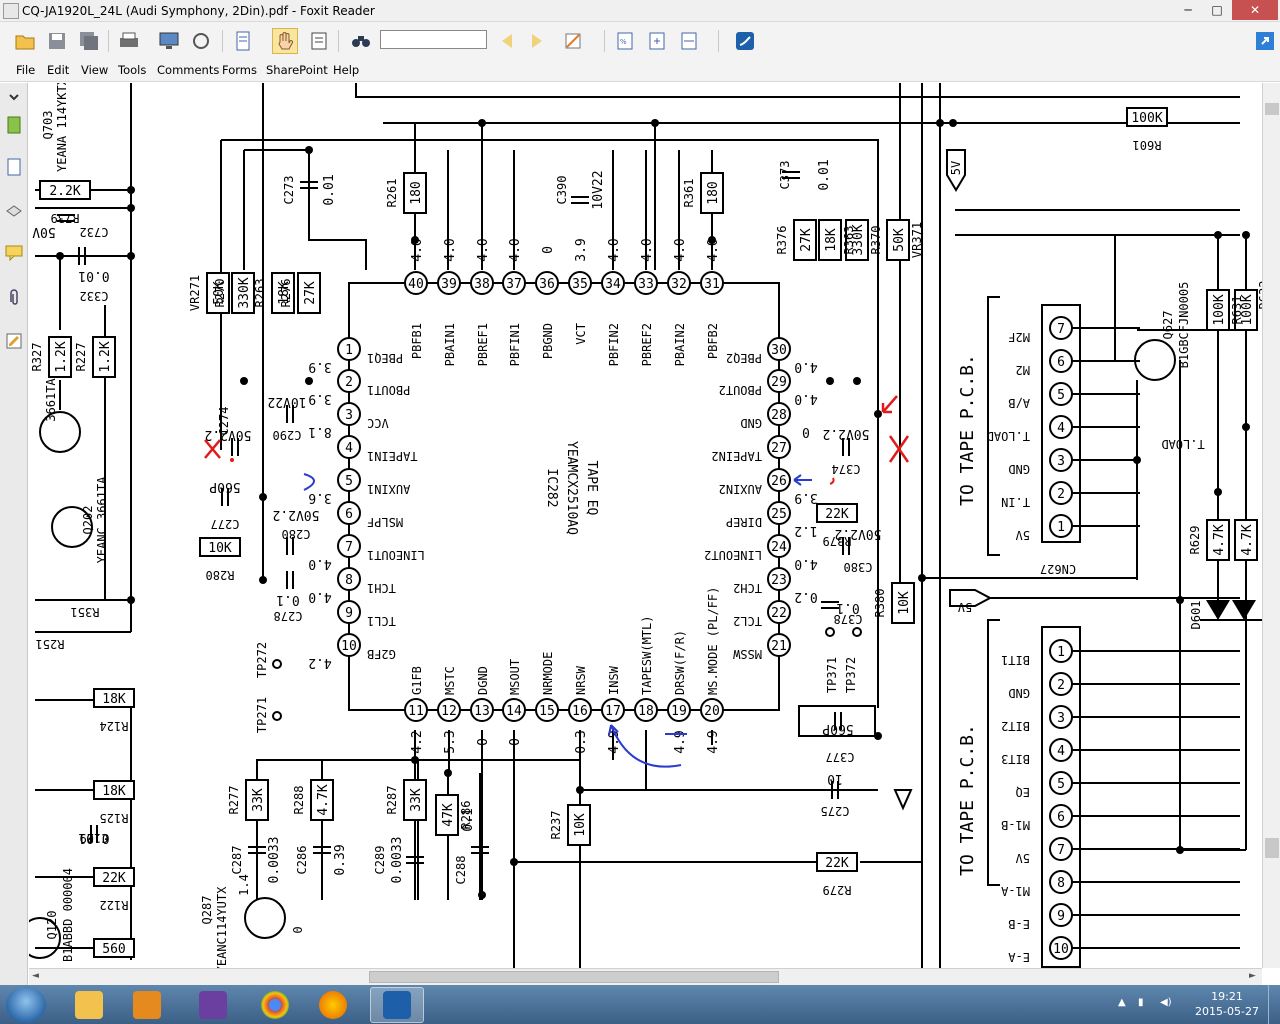  I want to click on scroll-left-arrow-icon: ◄, so click(35, 976).